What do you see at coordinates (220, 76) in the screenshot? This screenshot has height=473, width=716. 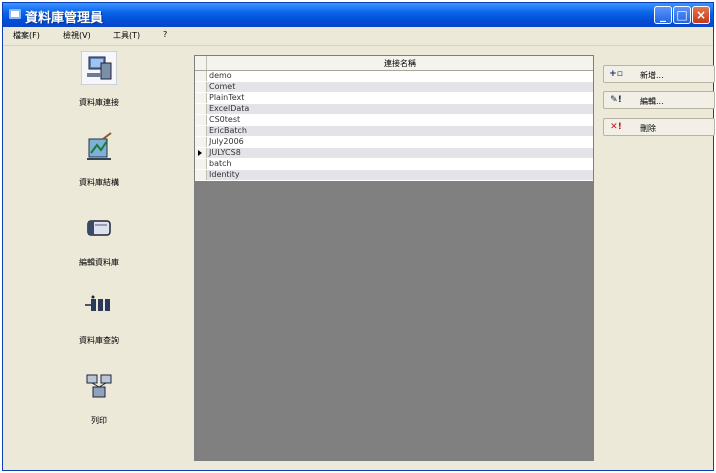 I see `connection-name-cell: demo` at bounding box center [220, 76].